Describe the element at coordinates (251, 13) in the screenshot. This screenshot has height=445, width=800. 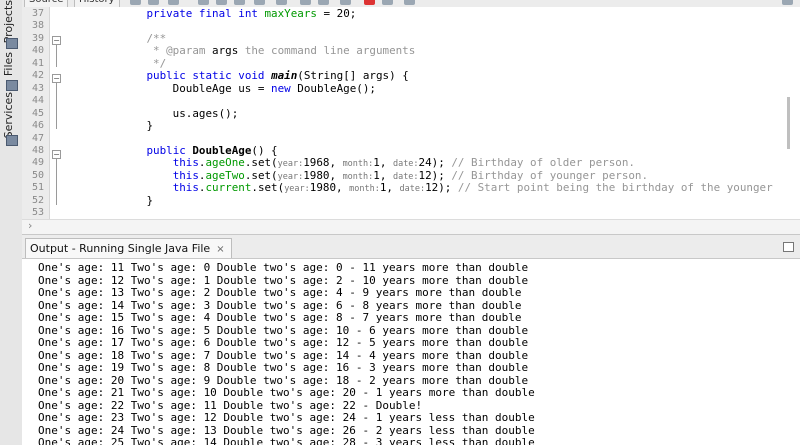
I see `code-text: private final int maxYears = 20;` at that location.